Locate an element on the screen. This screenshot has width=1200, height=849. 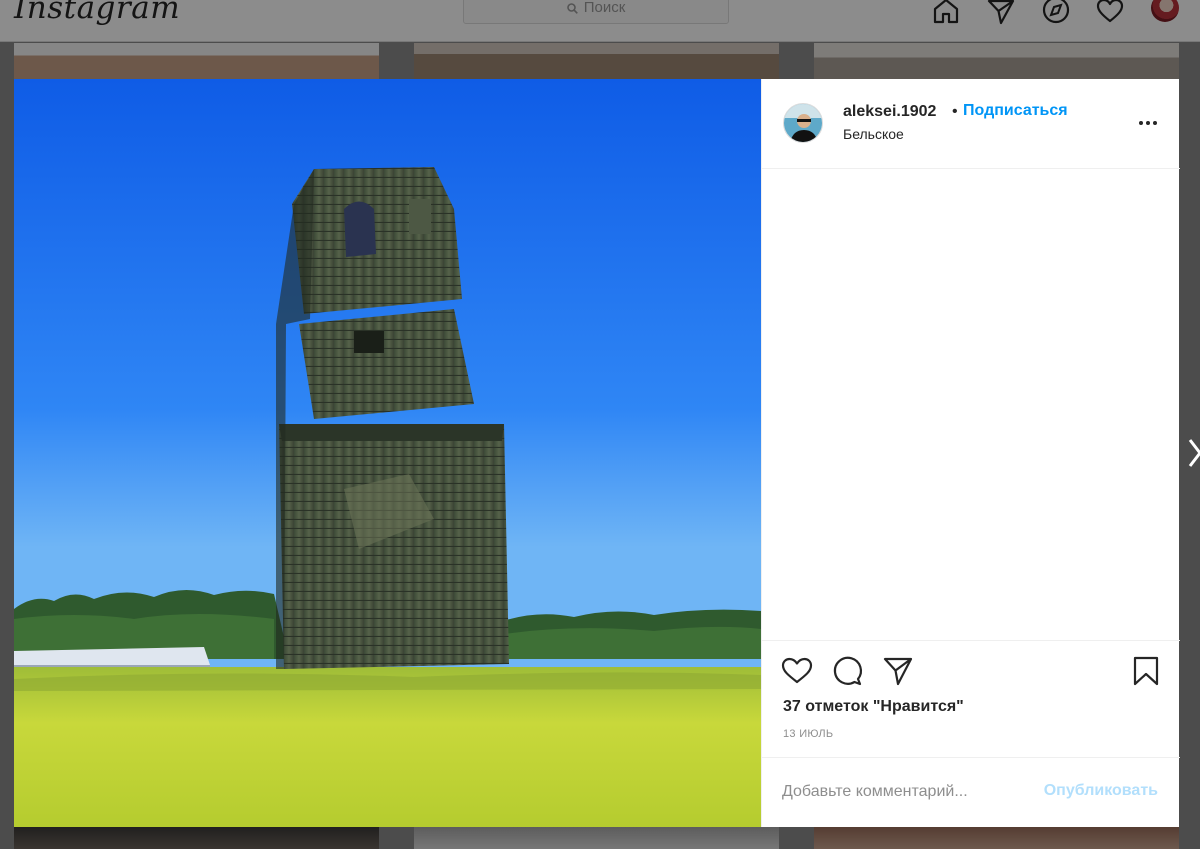
share-icon is located at coordinates (898, 671).